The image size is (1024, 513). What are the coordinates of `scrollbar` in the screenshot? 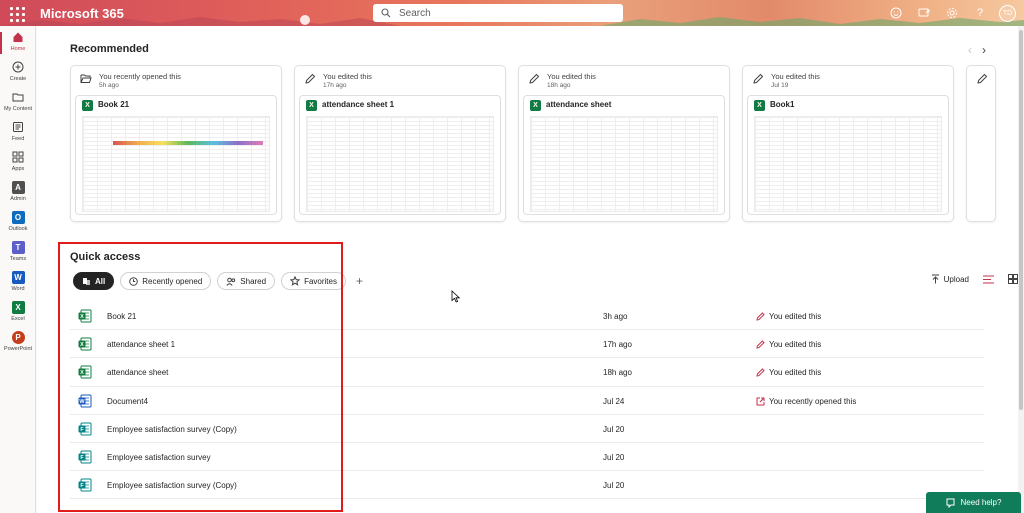 It's located at (1021, 269).